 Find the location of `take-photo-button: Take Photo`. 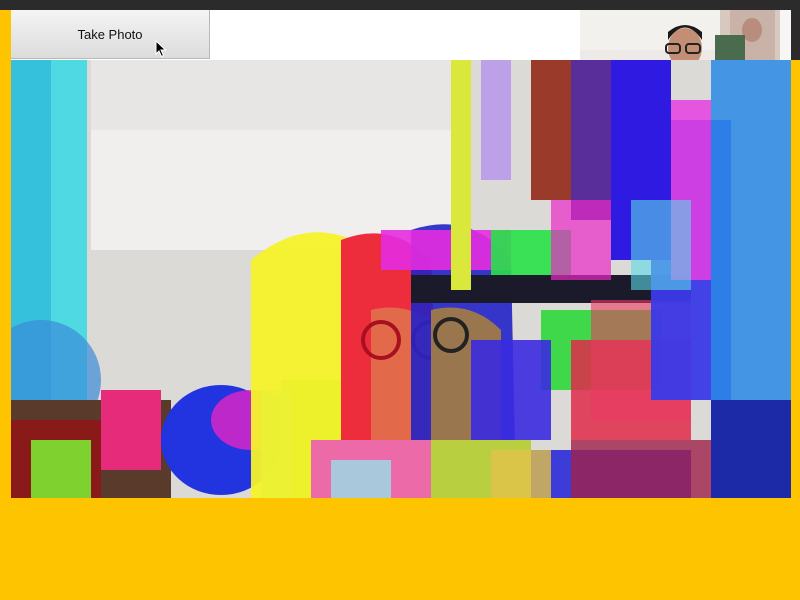

take-photo-button: Take Photo is located at coordinates (110, 34).